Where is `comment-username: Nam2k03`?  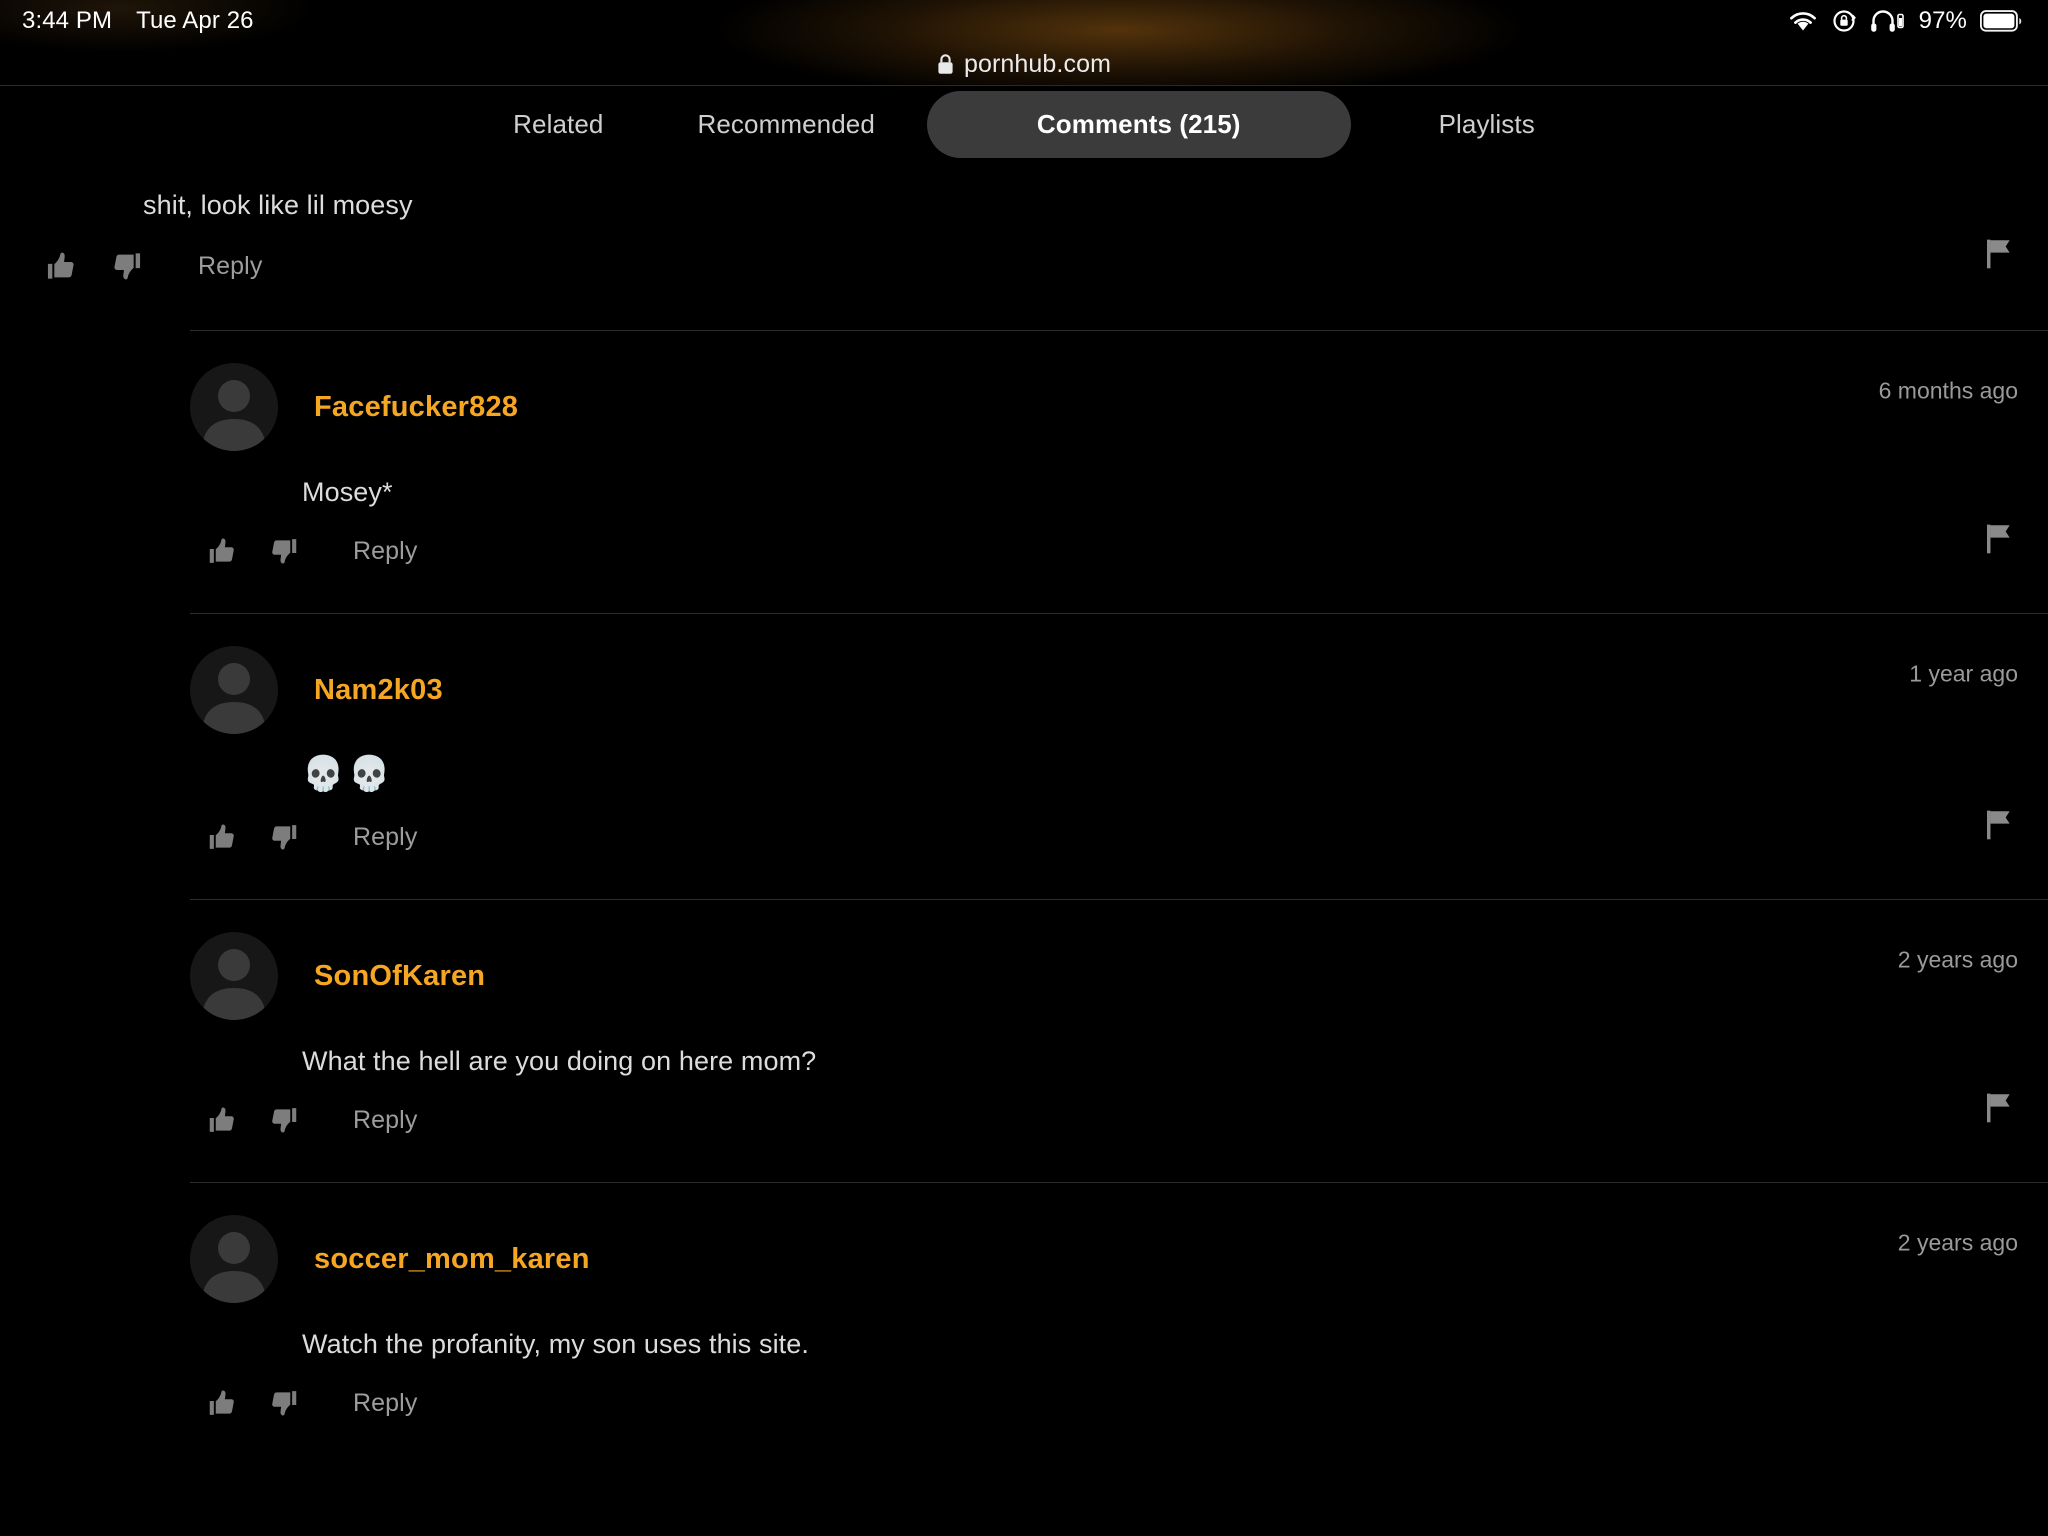 comment-username: Nam2k03 is located at coordinates (378, 690).